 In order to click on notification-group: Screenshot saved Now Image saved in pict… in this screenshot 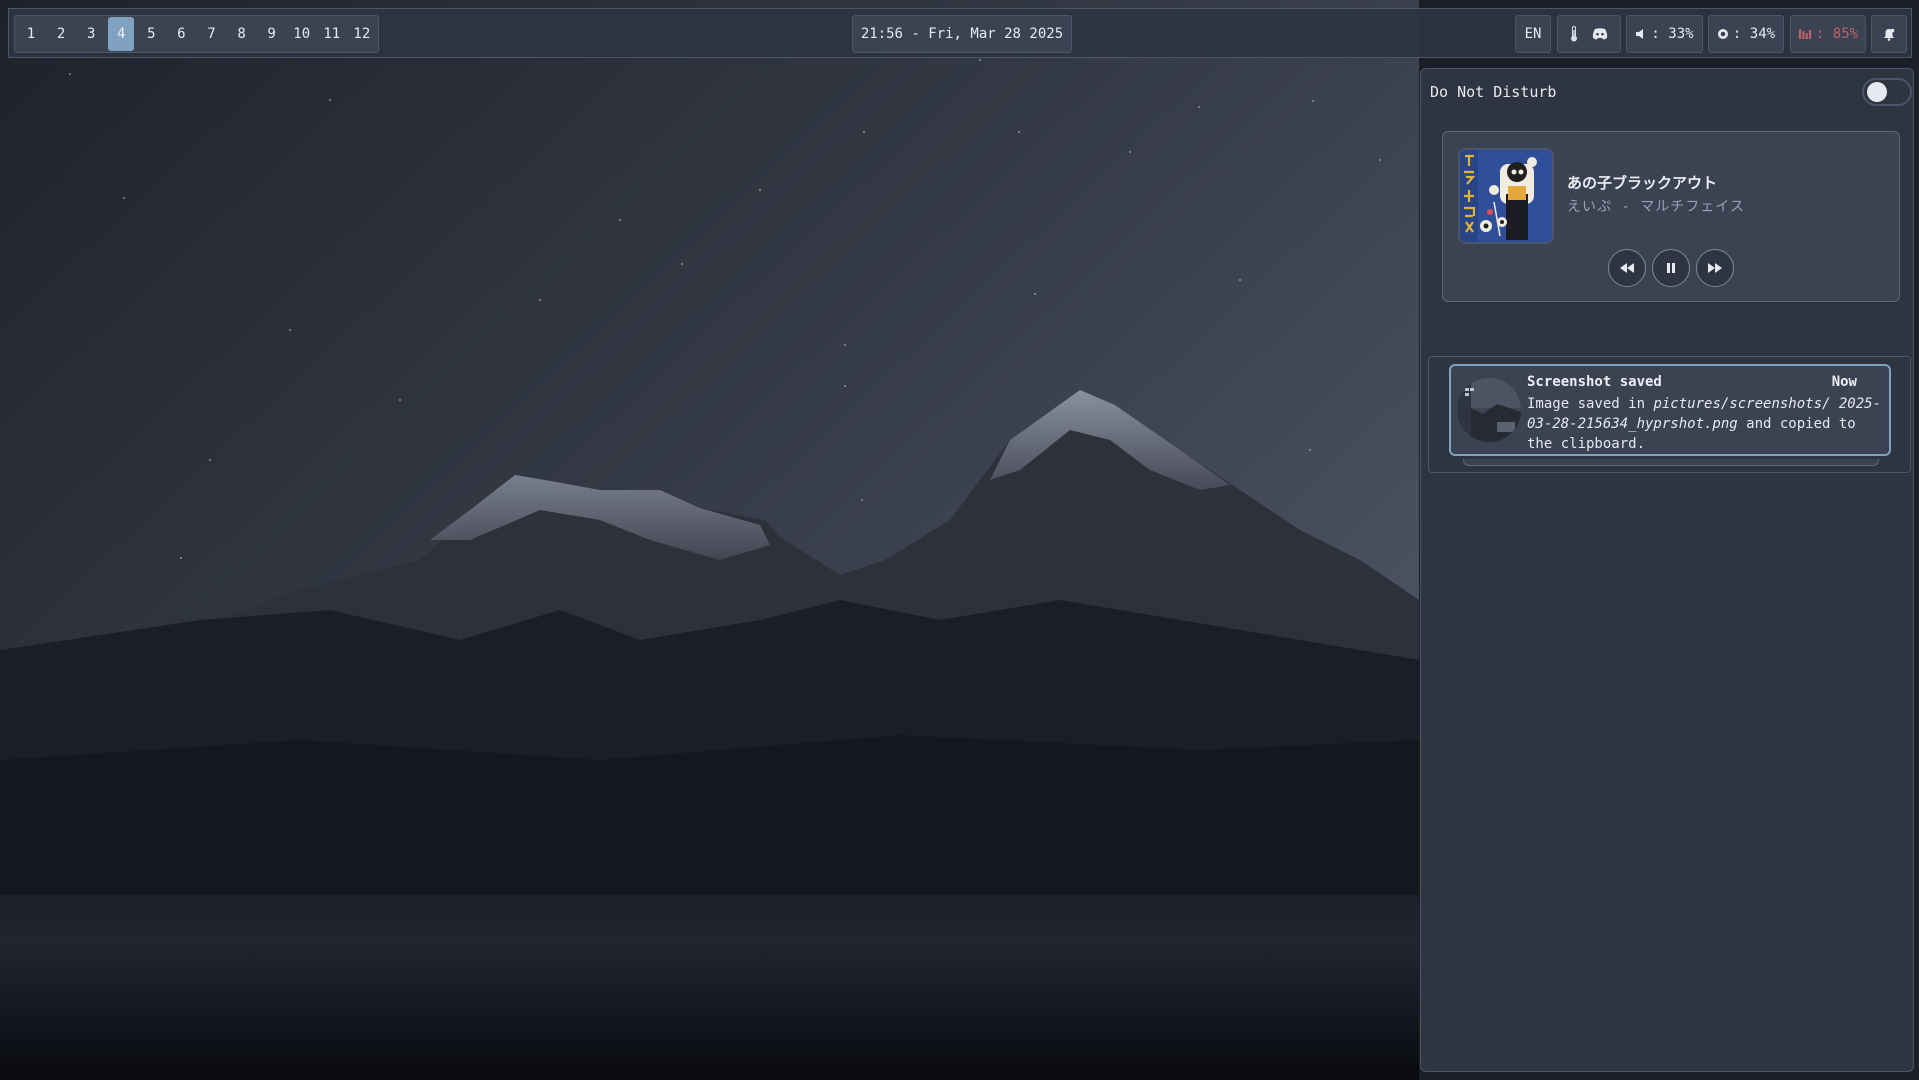, I will do `click(1669, 414)`.